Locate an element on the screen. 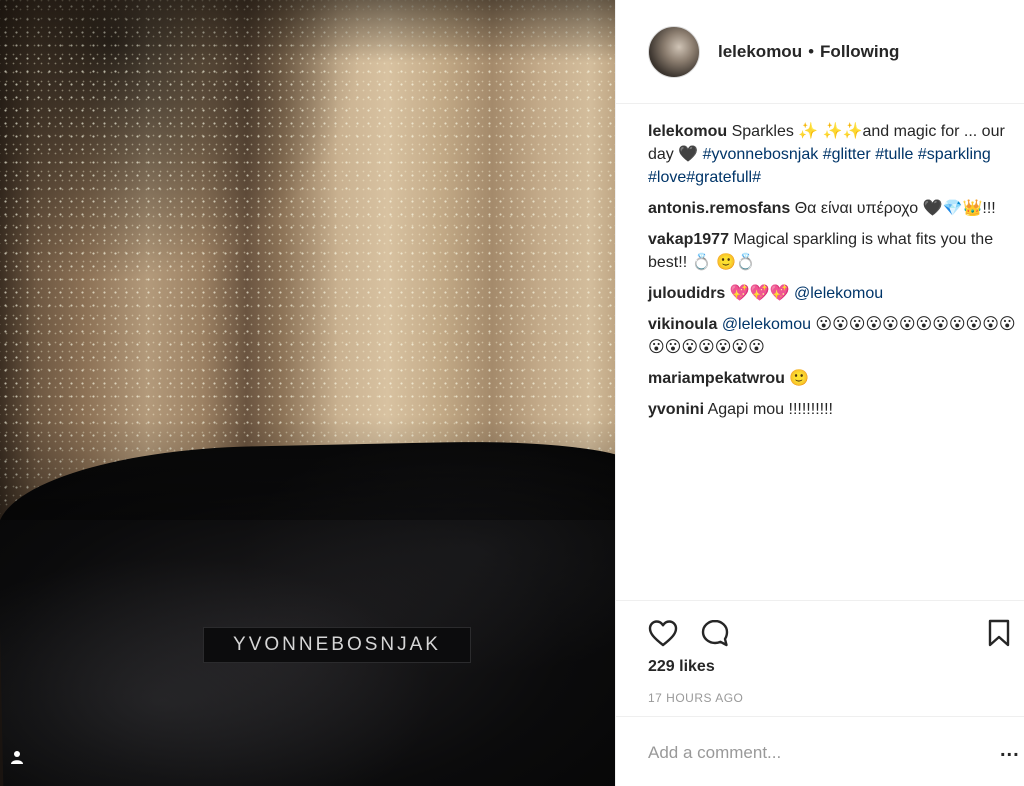 This screenshot has height=786, width=1024. action-icons is located at coordinates (831, 633).